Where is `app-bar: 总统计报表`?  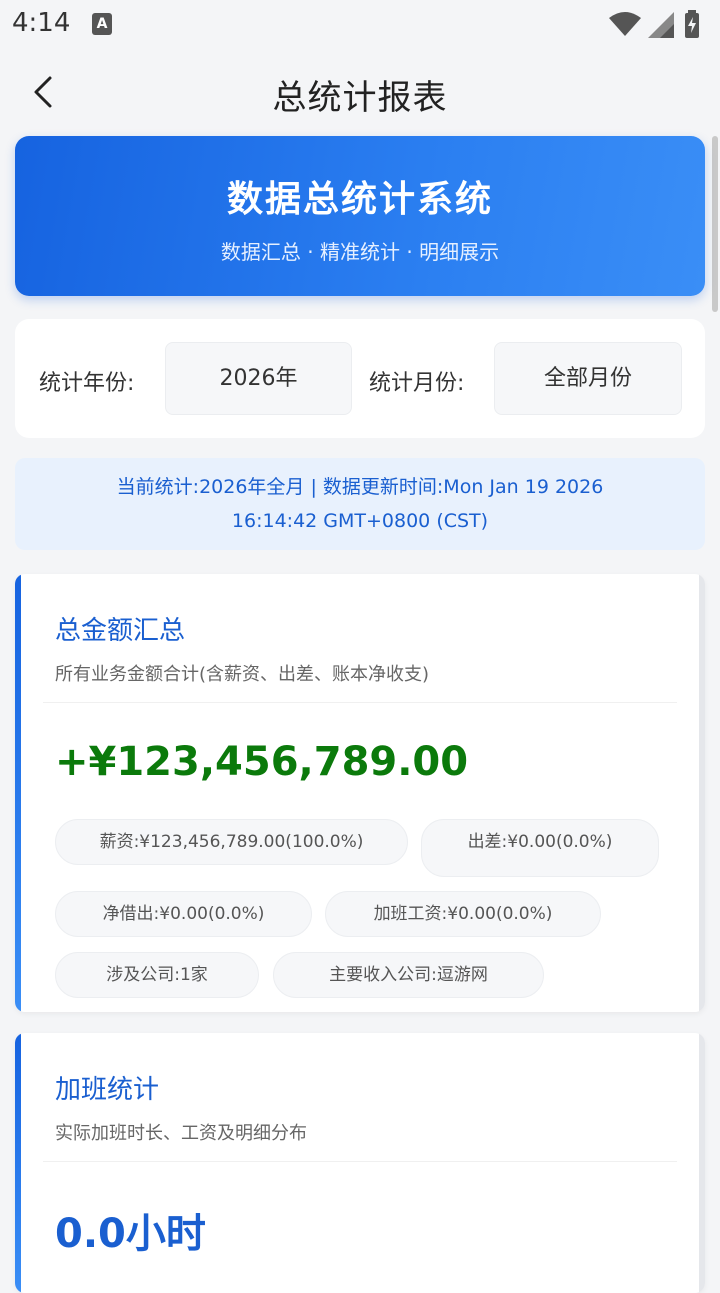 app-bar: 总统计报表 is located at coordinates (360, 92).